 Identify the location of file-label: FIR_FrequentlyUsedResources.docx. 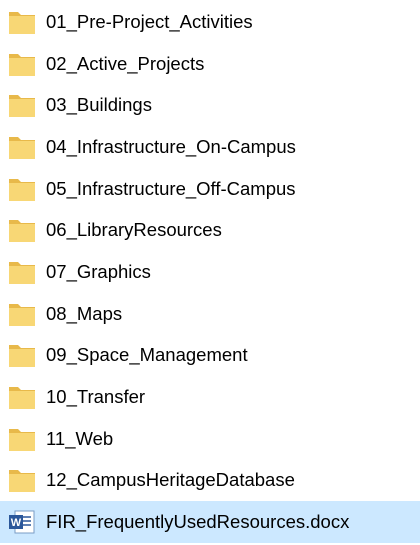
(198, 522).